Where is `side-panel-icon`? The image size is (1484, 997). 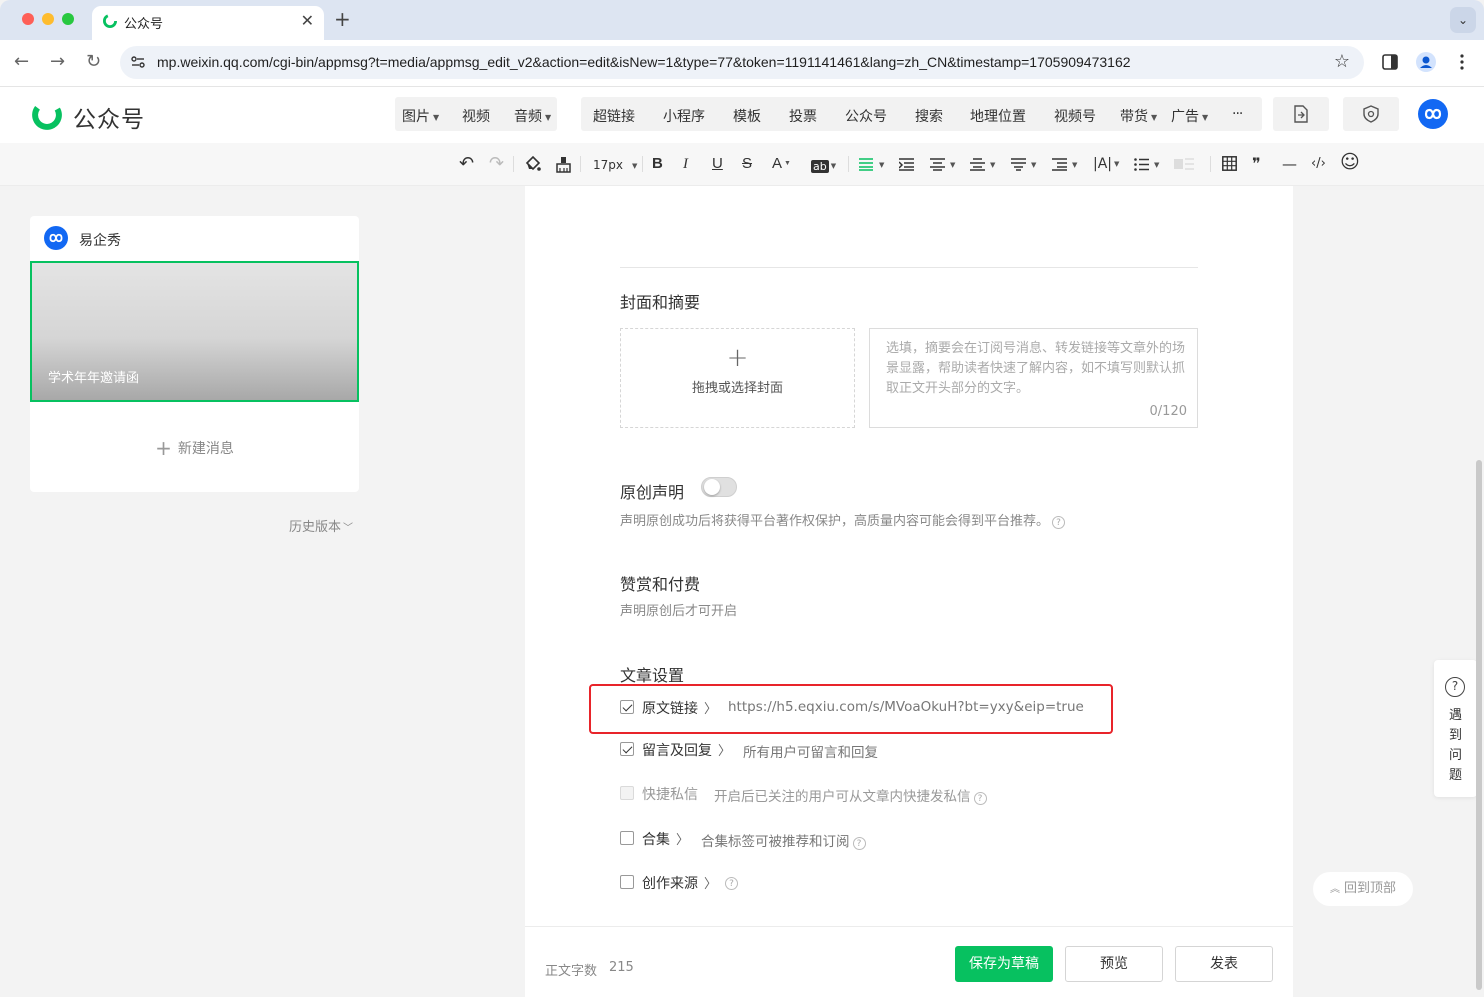
side-panel-icon is located at coordinates (1390, 62).